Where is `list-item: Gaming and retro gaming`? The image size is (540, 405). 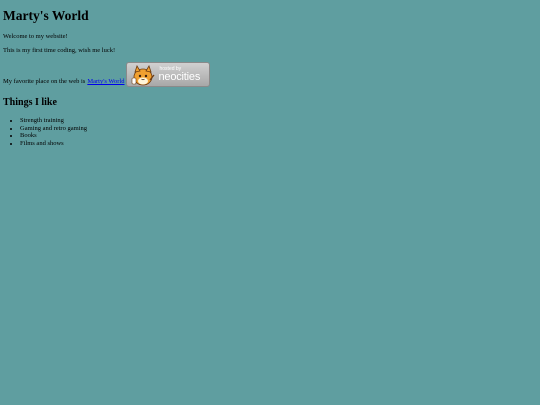
list-item: Gaming and retro gaming is located at coordinates (53, 129).